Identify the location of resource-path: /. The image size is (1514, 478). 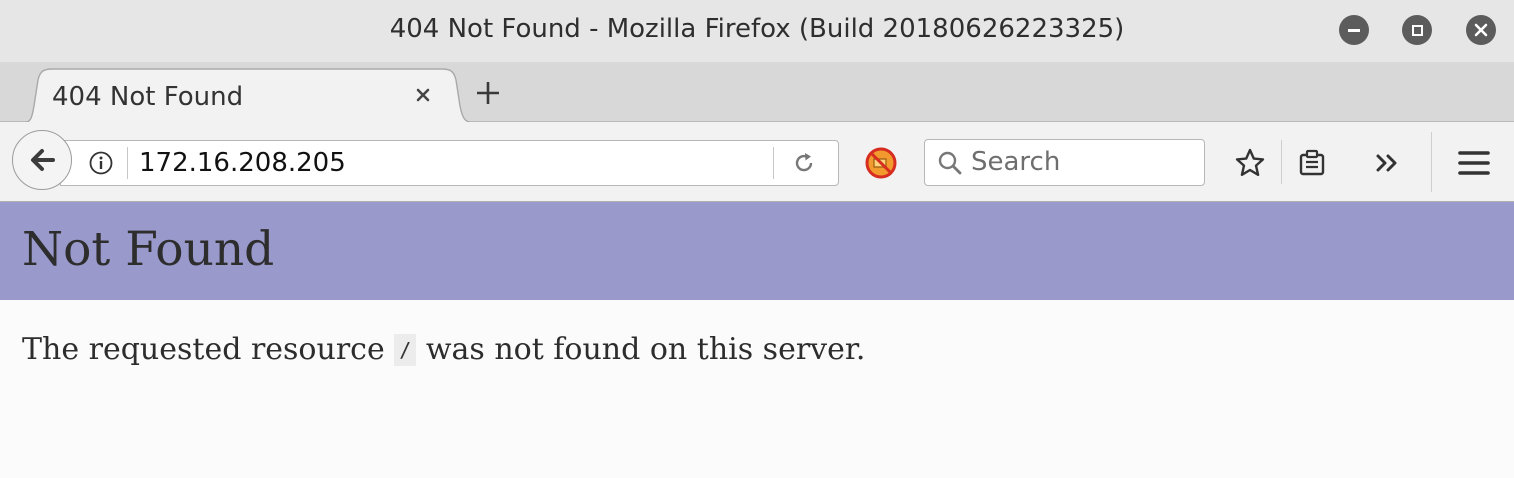
(405, 350).